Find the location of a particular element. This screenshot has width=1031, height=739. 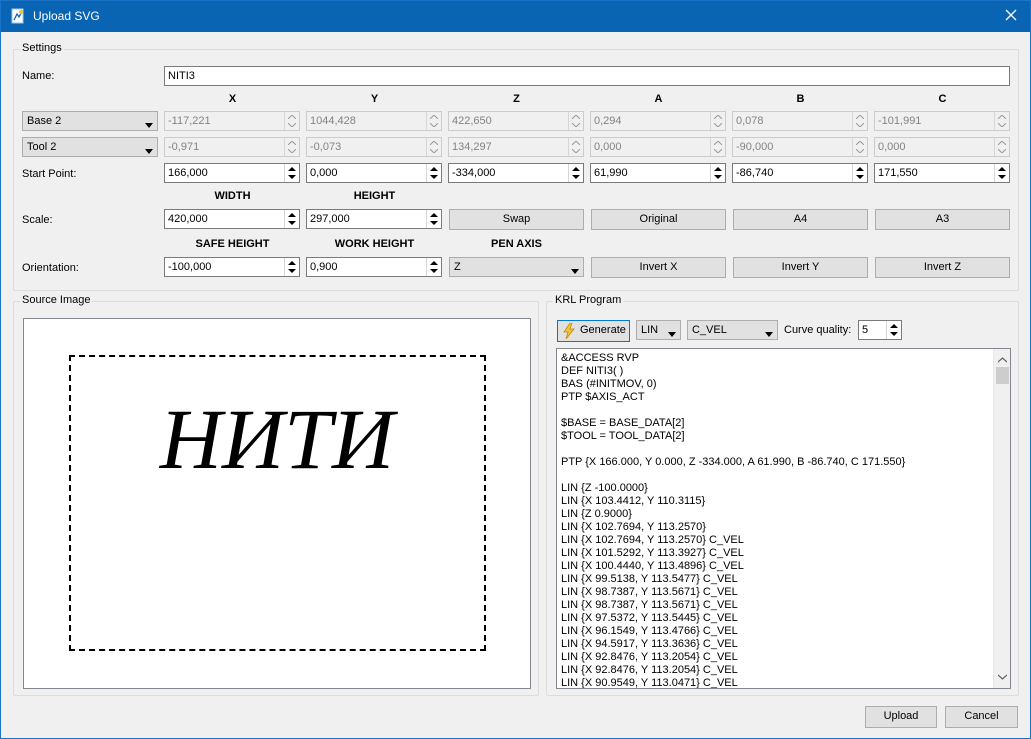

tool-a-spinbox: 0,000 is located at coordinates (658, 147).